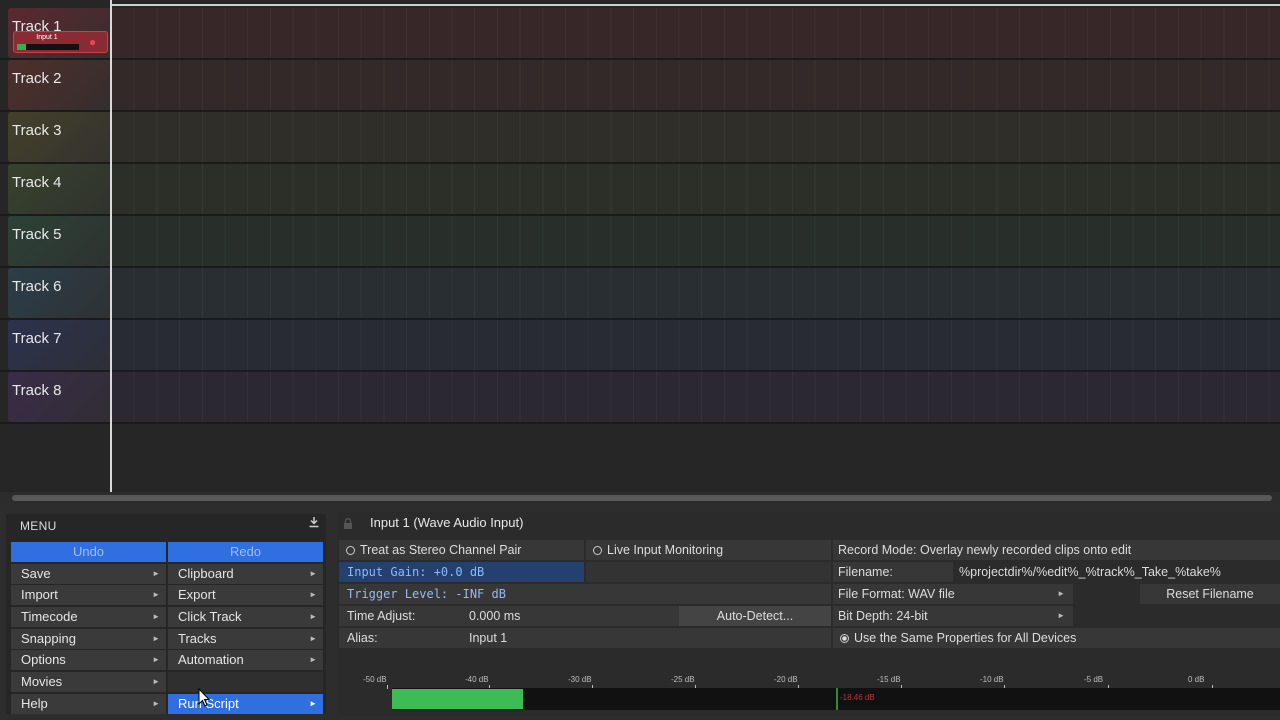  Describe the element at coordinates (111, 246) in the screenshot. I see `playhead` at that location.